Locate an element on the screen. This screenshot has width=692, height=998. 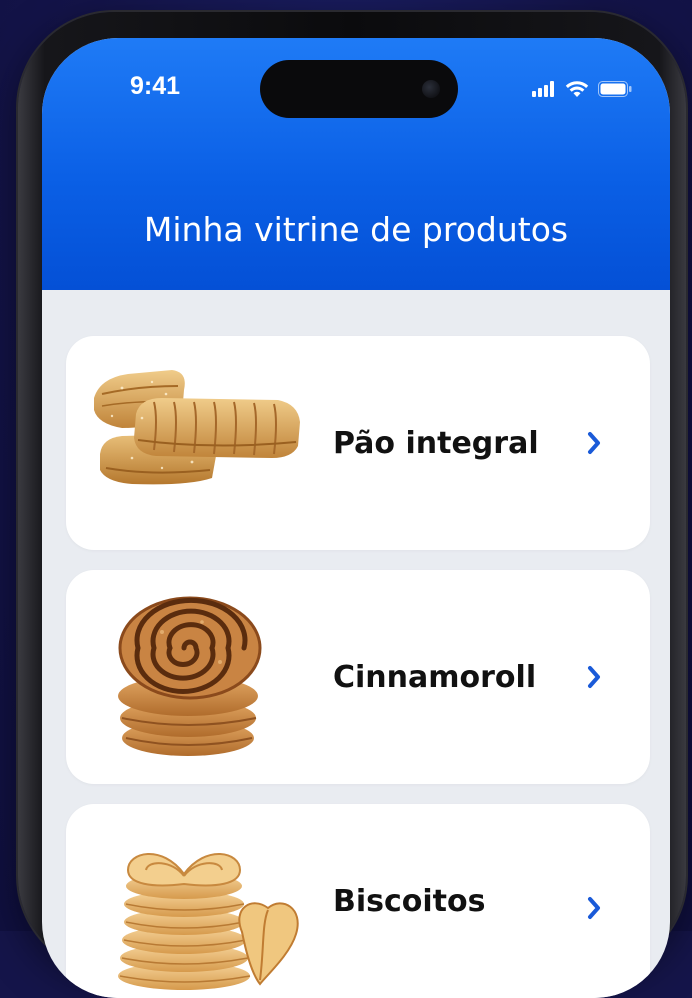
dynamic-island is located at coordinates (359, 89).